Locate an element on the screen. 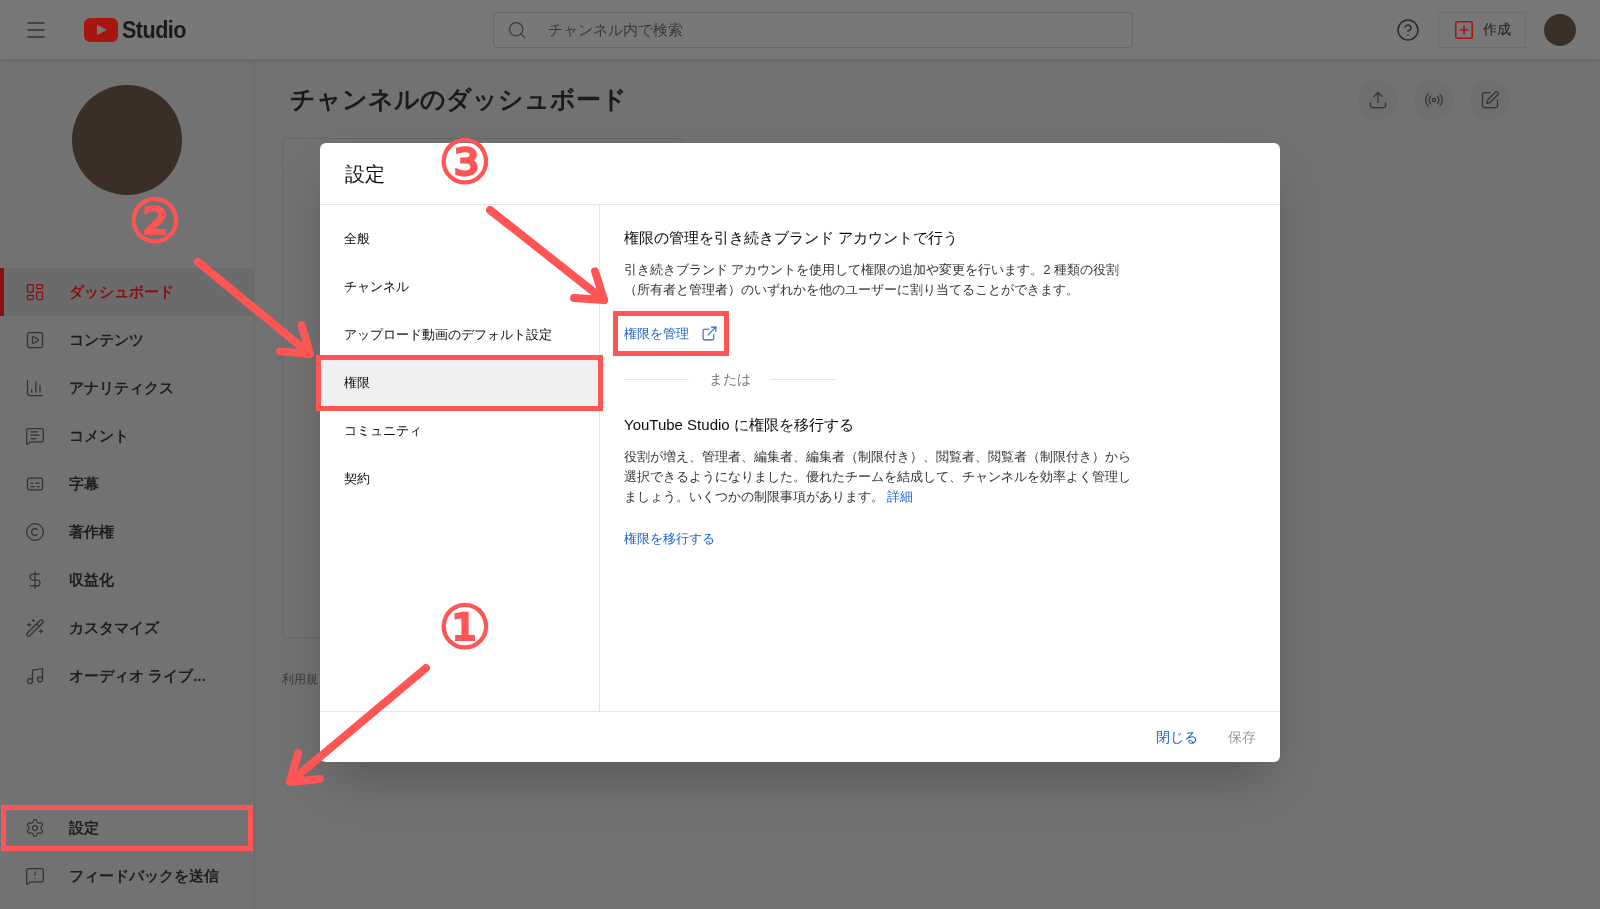 The image size is (1600, 909). section-heading: 権限の管理を引き続きブランド アカウントで行う is located at coordinates (791, 238).